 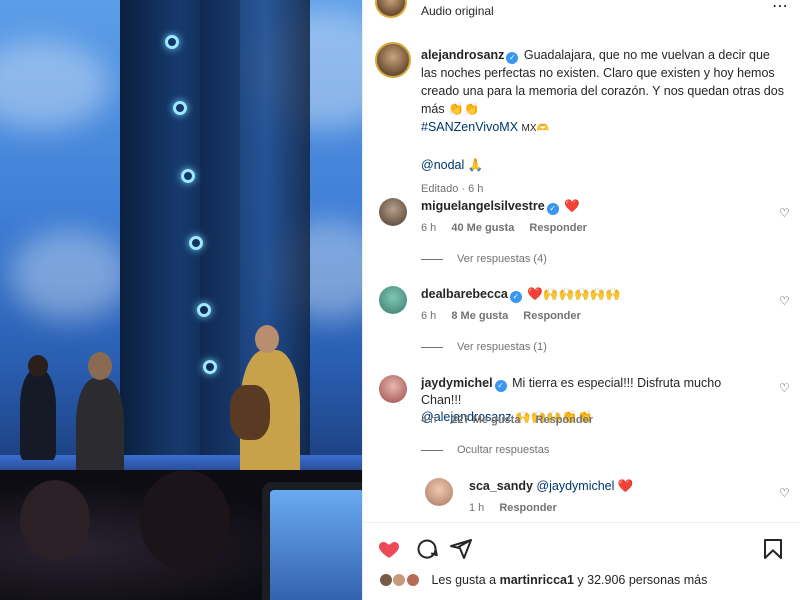 What do you see at coordinates (476, 508) in the screenshot?
I see `reply-time: 1 h` at bounding box center [476, 508].